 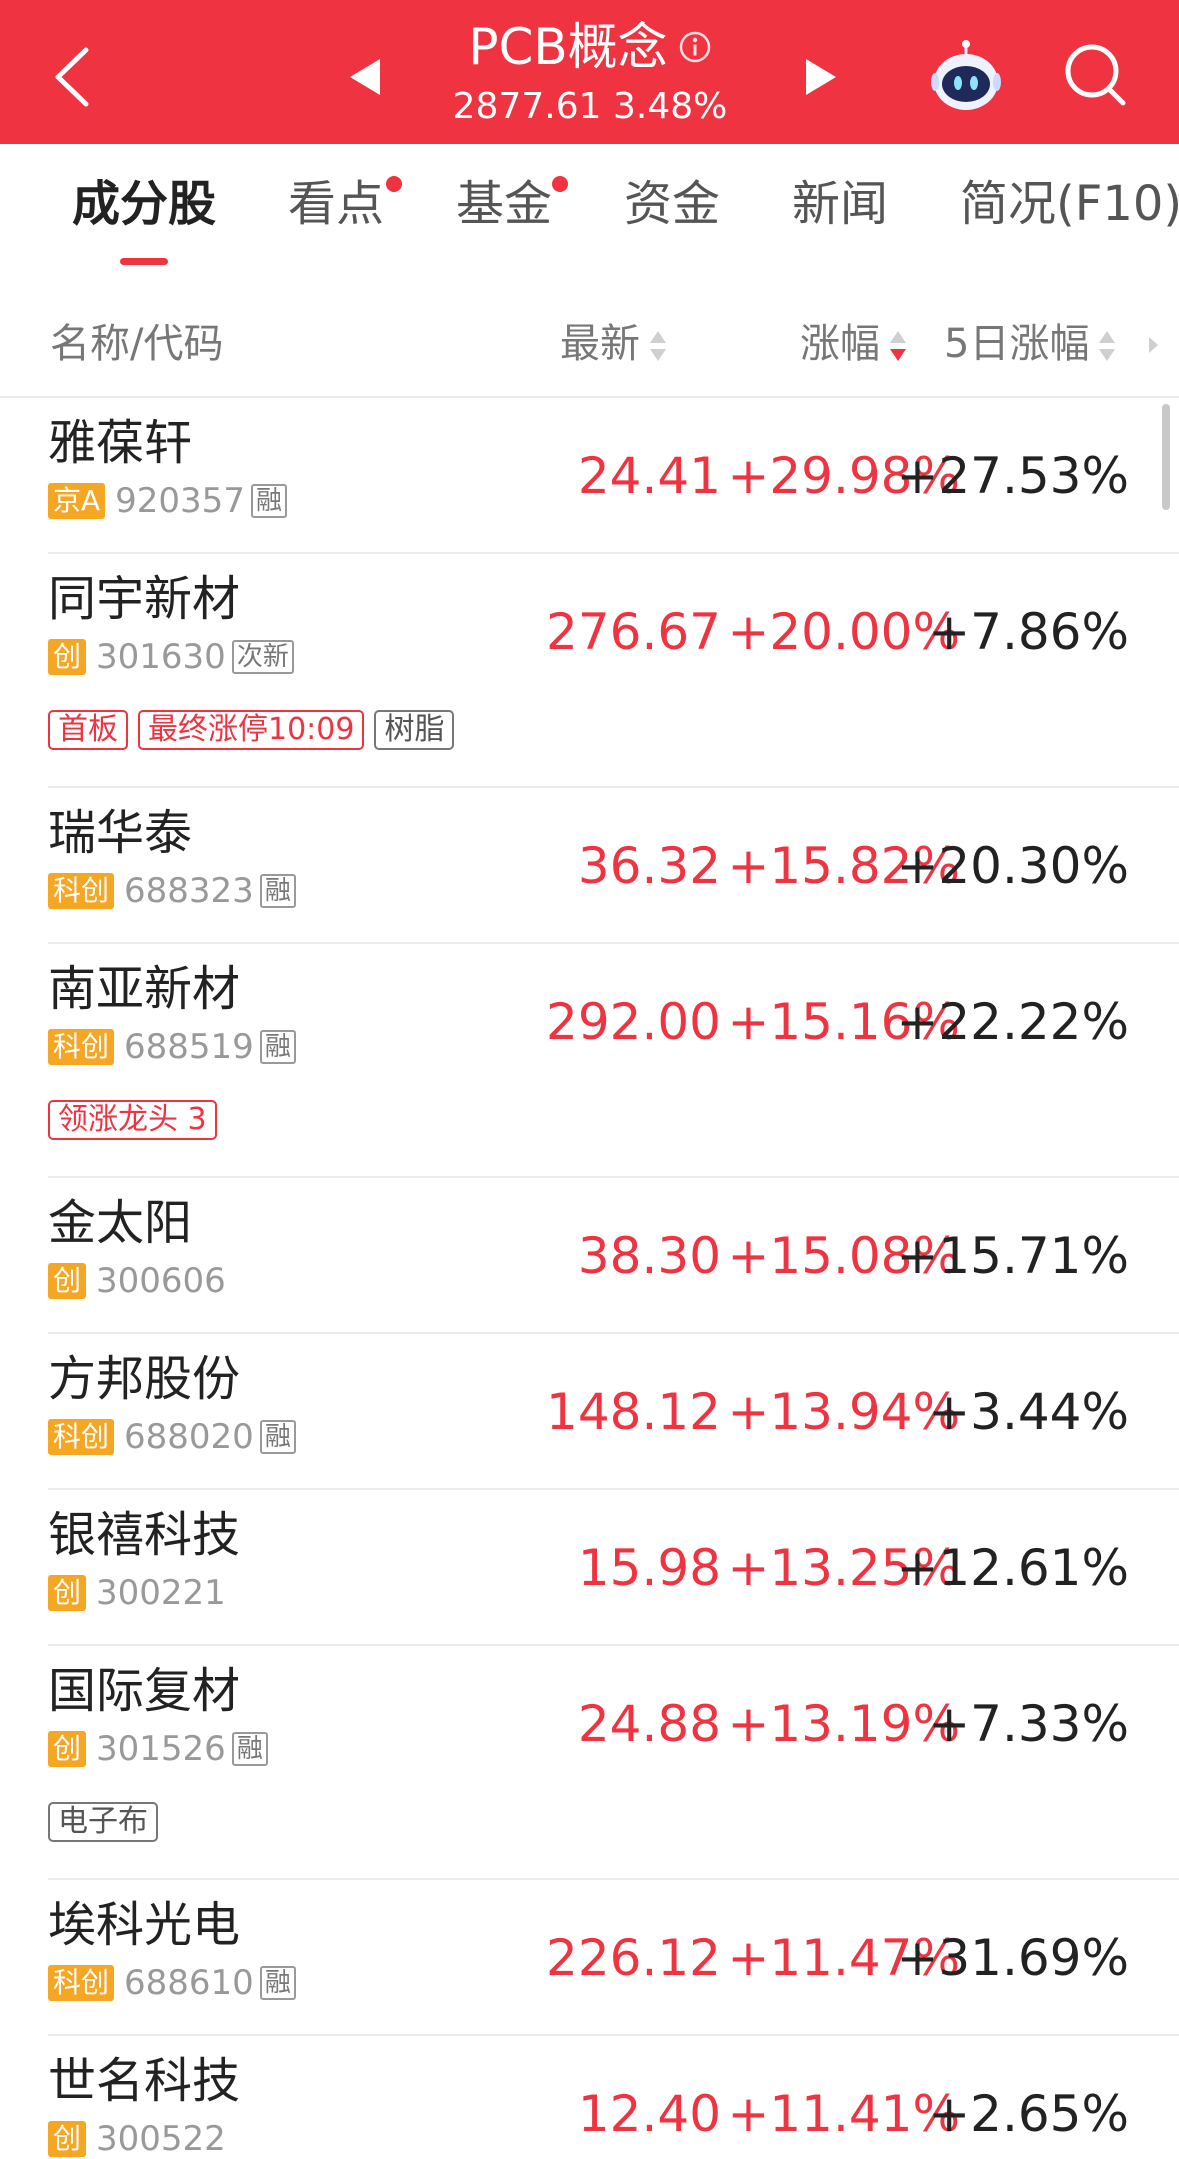 I want to click on column-latest-label: 最新, so click(x=600, y=344).